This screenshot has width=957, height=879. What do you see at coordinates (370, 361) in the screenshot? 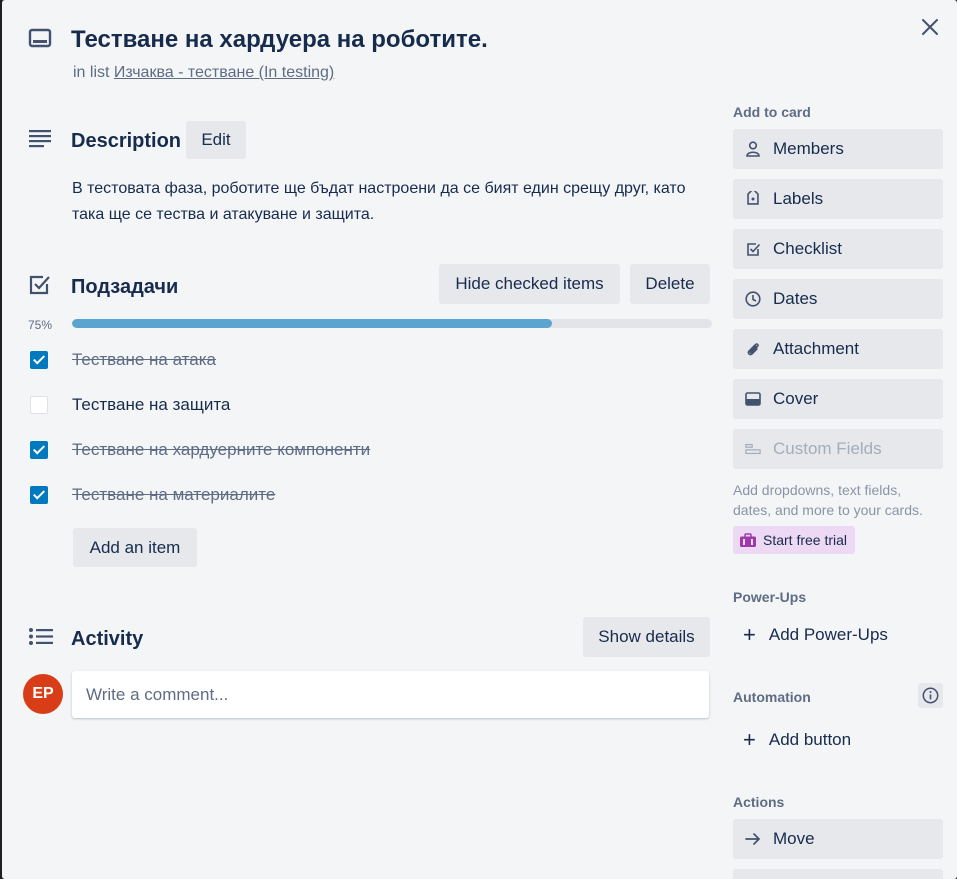
I see `checklist-item: Тестване на атака` at bounding box center [370, 361].